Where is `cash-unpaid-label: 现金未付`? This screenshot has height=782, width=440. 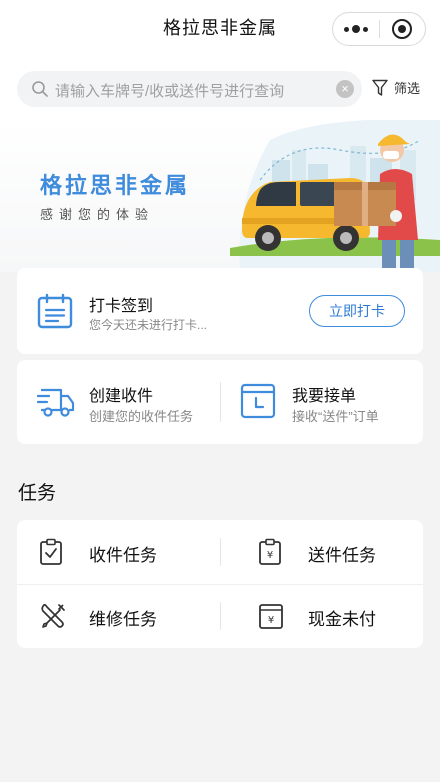
cash-unpaid-label: 现金未付 is located at coordinates (342, 619).